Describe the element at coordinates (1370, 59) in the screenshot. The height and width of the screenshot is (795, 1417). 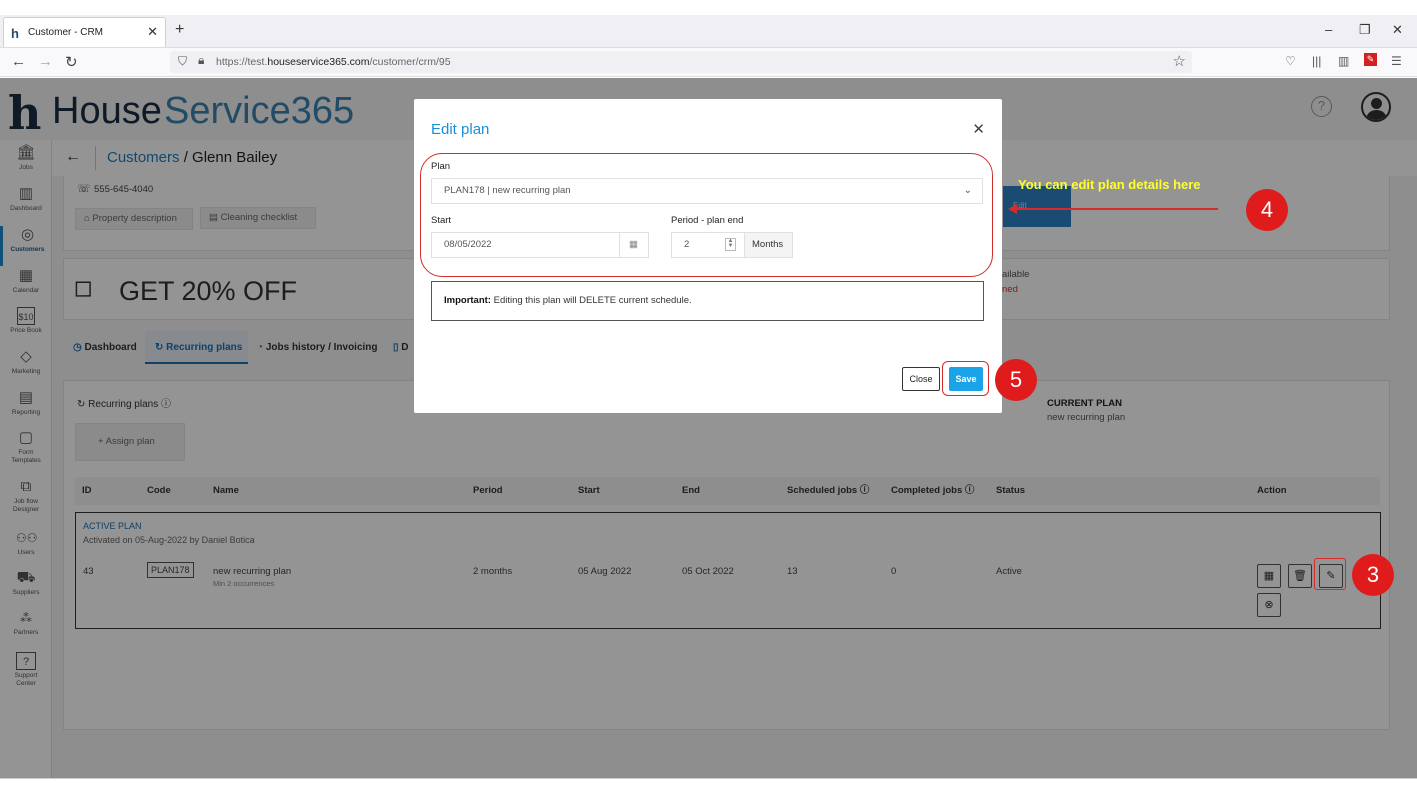
I see `extension-icon: ✎` at that location.